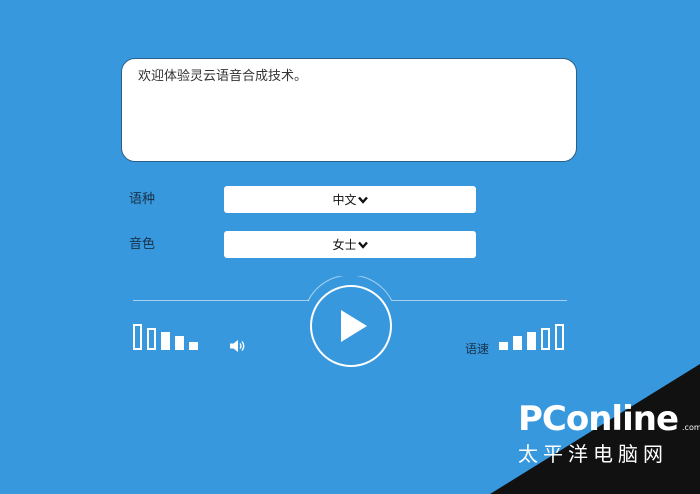 The height and width of the screenshot is (494, 700). Describe the element at coordinates (598, 419) in the screenshot. I see `watermark-brand: PConline` at that location.